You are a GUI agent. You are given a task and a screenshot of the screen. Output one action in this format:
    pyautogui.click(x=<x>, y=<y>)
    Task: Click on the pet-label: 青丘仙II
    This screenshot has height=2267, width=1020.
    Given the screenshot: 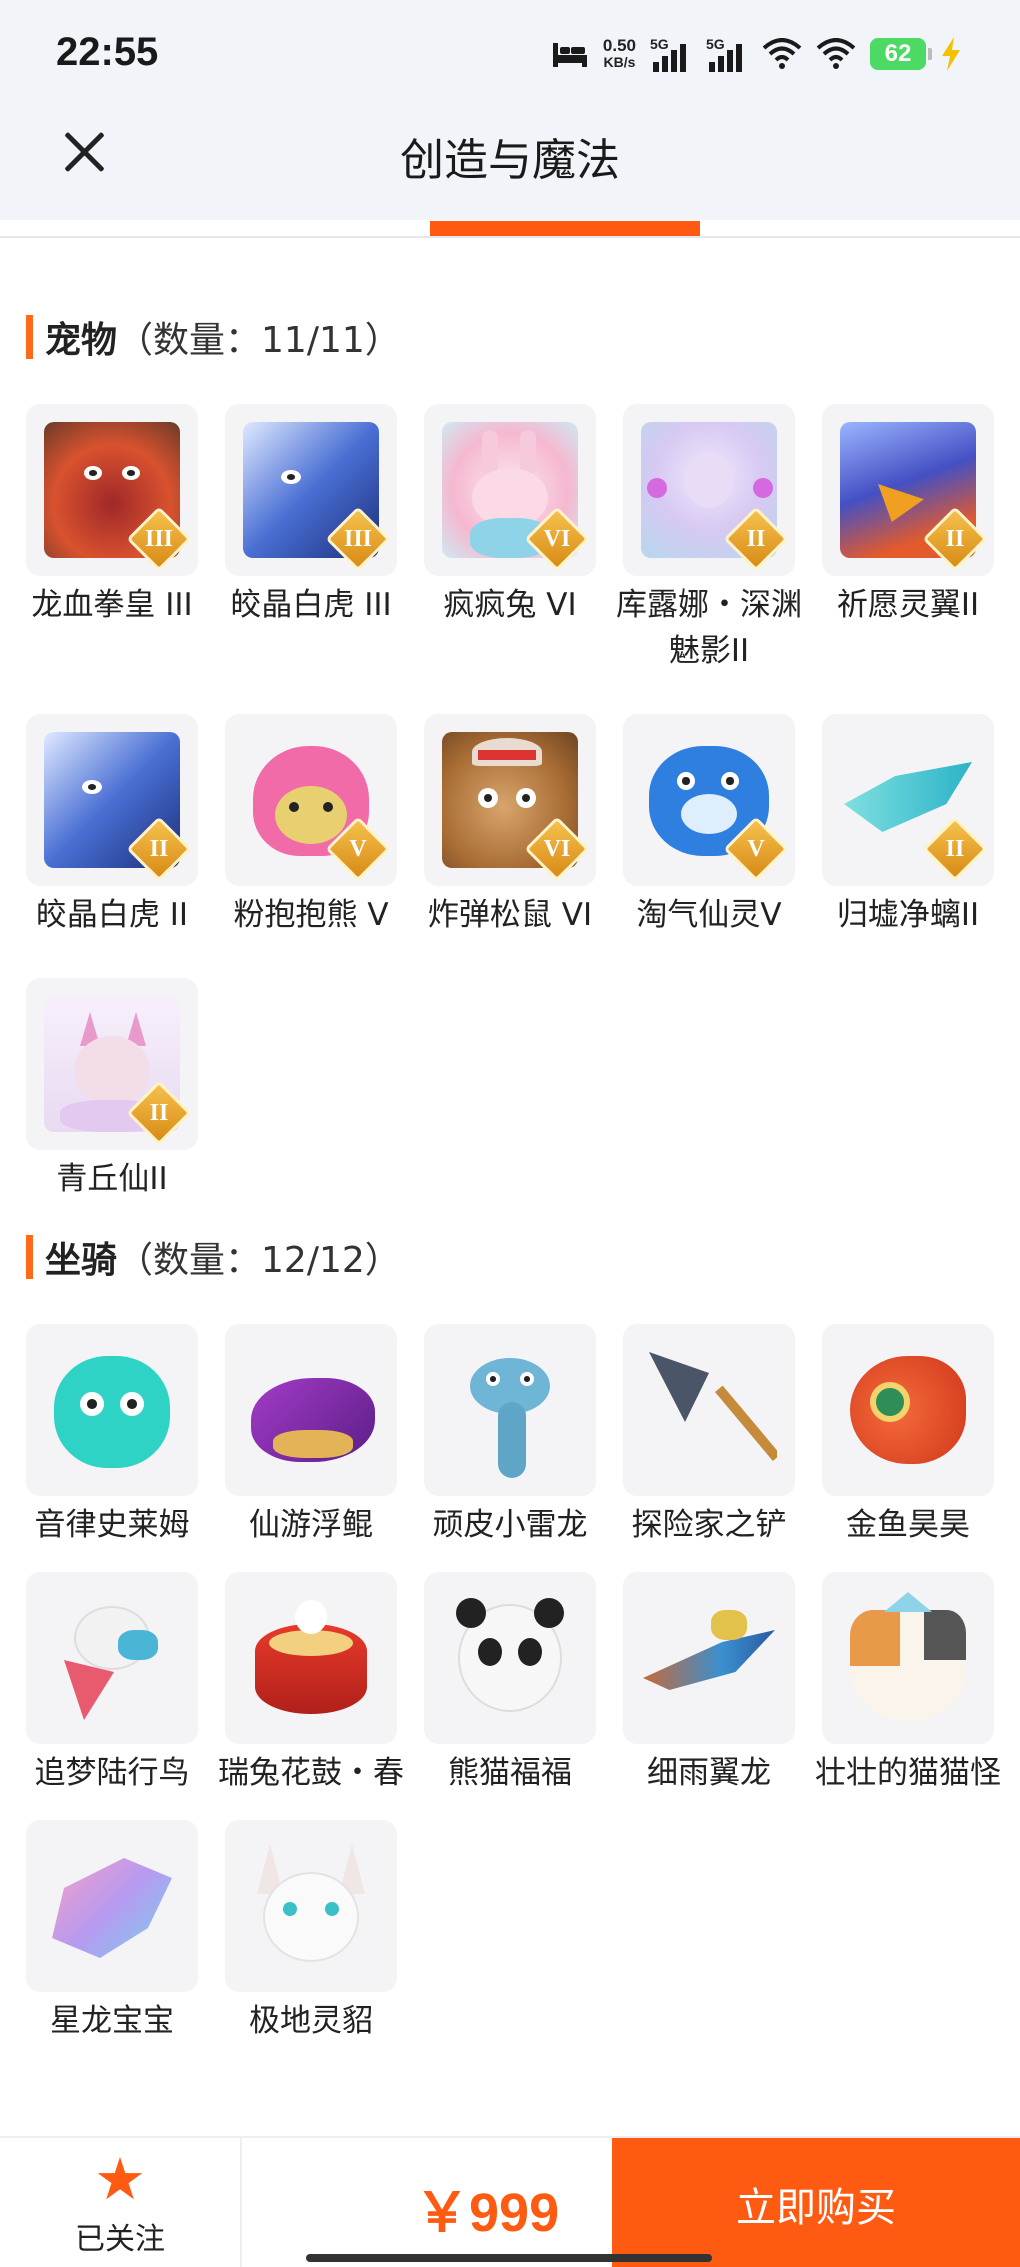 What is the action you would take?
    pyautogui.click(x=112, y=1179)
    